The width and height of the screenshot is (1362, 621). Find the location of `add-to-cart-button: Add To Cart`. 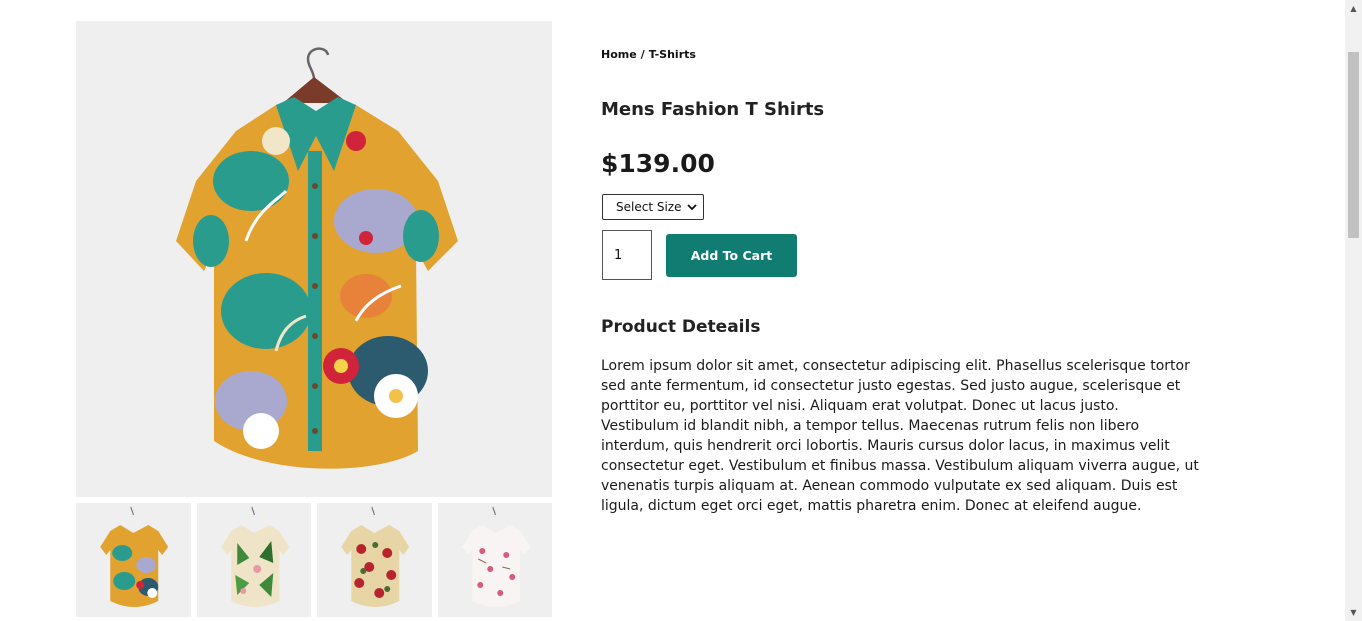

add-to-cart-button: Add To Cart is located at coordinates (731, 255).